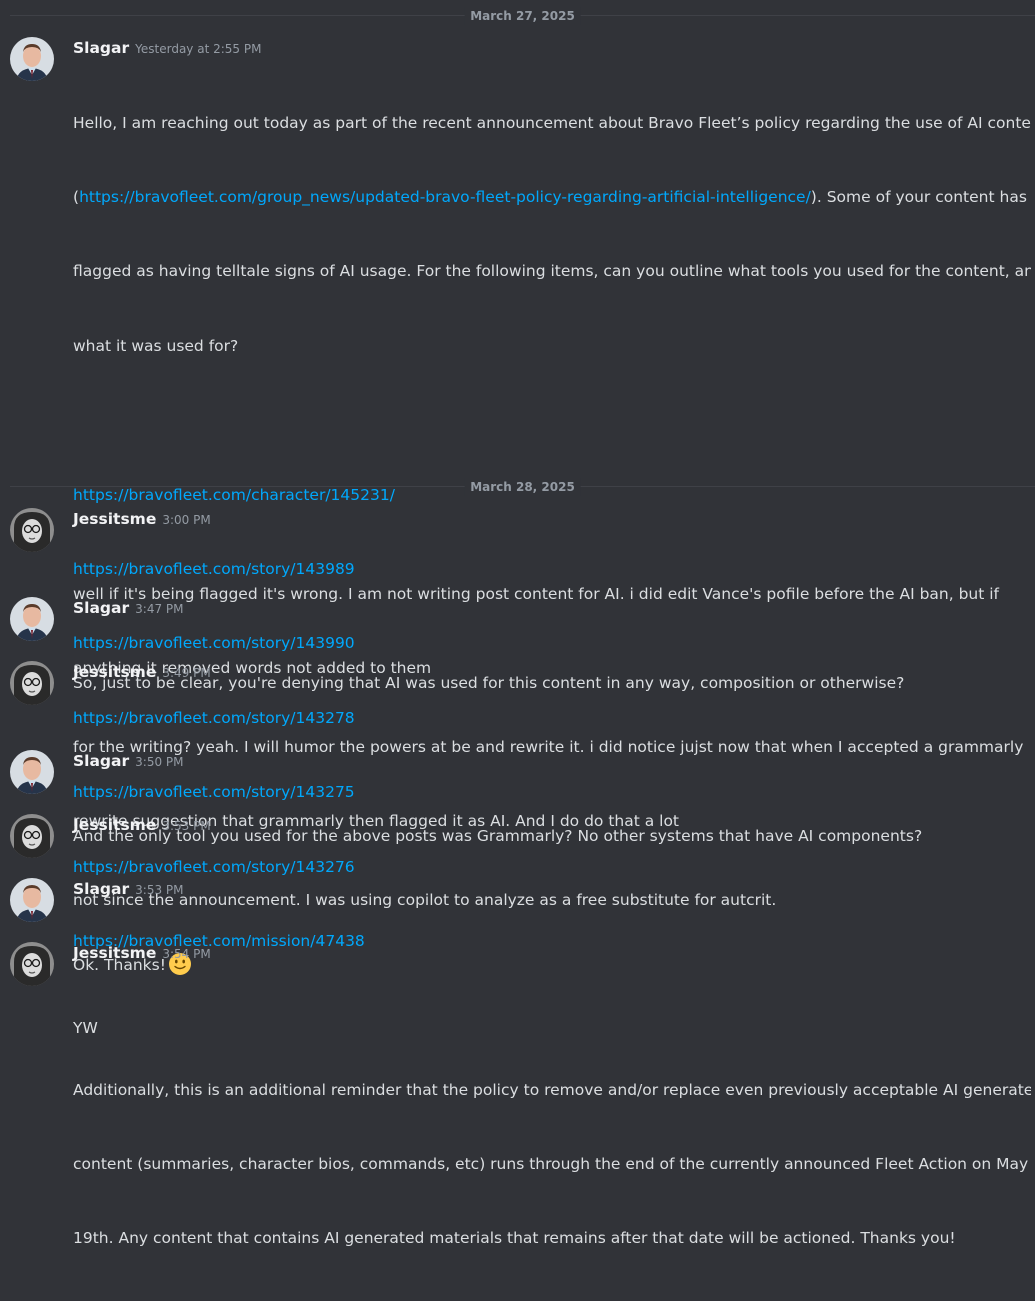 The height and width of the screenshot is (1301, 1035). Describe the element at coordinates (198, 49) in the screenshot. I see `timestamp: Yesterday at 2:55 PM` at that location.